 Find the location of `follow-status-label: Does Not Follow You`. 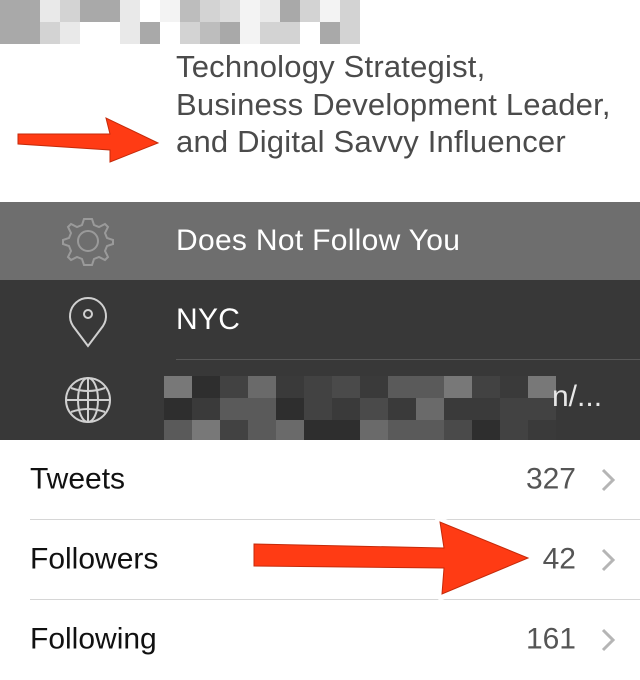

follow-status-label: Does Not Follow You is located at coordinates (318, 240).